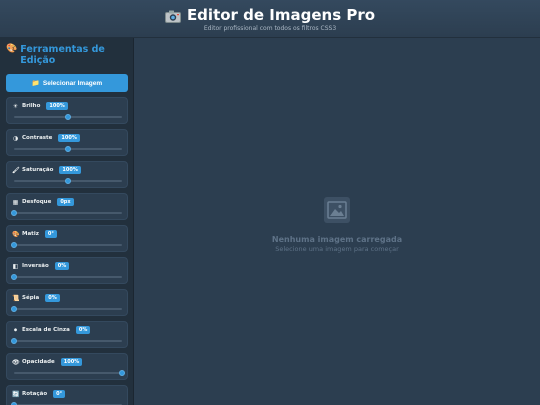 Image resolution: width=540 pixels, height=405 pixels. I want to click on control-matiz: 🎨 Matiz 0°, so click(67, 238).